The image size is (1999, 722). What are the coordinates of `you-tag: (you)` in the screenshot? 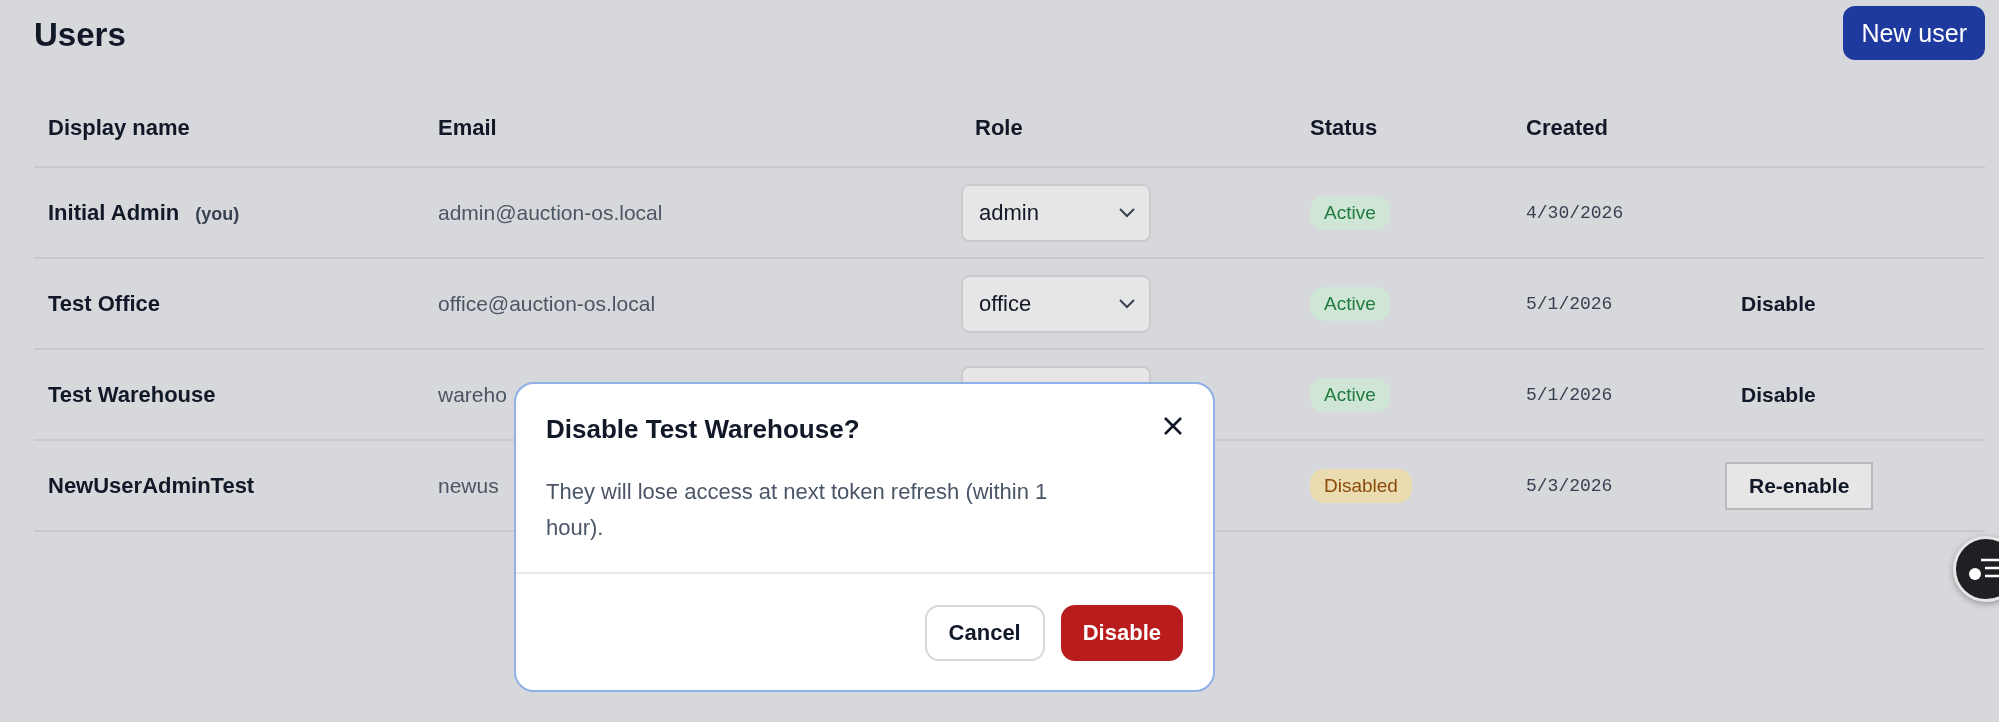 It's located at (217, 214).